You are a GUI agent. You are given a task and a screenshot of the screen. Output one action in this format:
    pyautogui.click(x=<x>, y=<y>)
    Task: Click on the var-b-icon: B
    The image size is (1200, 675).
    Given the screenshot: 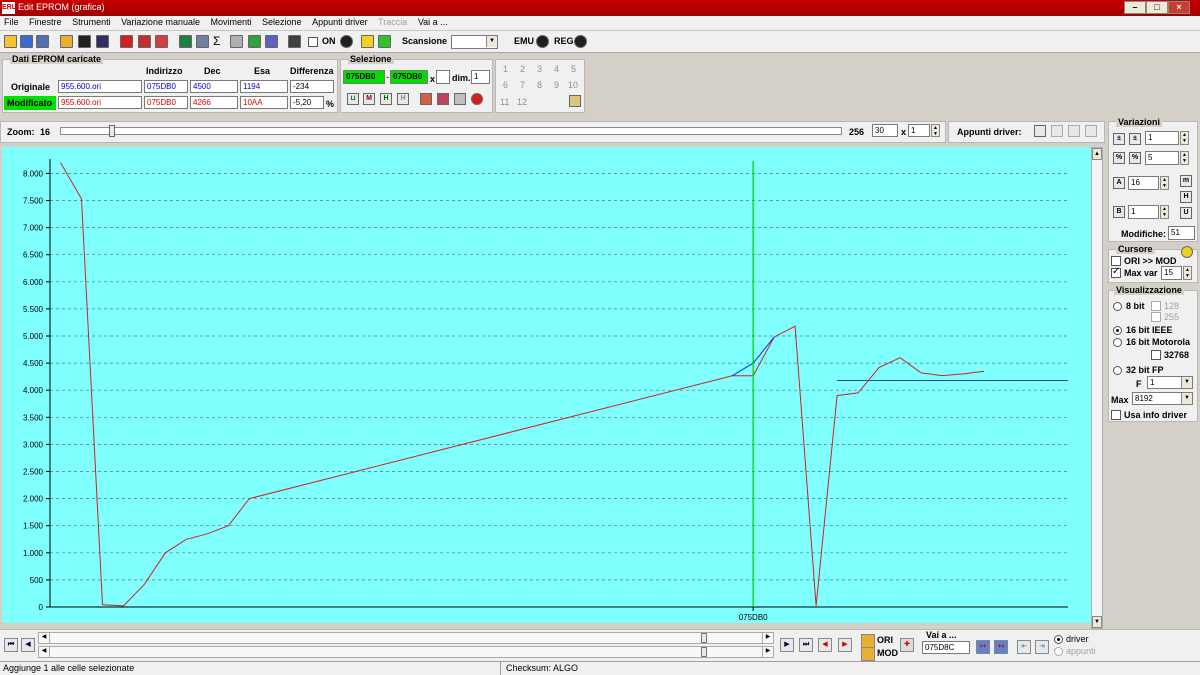 What is the action you would take?
    pyautogui.click(x=1119, y=212)
    